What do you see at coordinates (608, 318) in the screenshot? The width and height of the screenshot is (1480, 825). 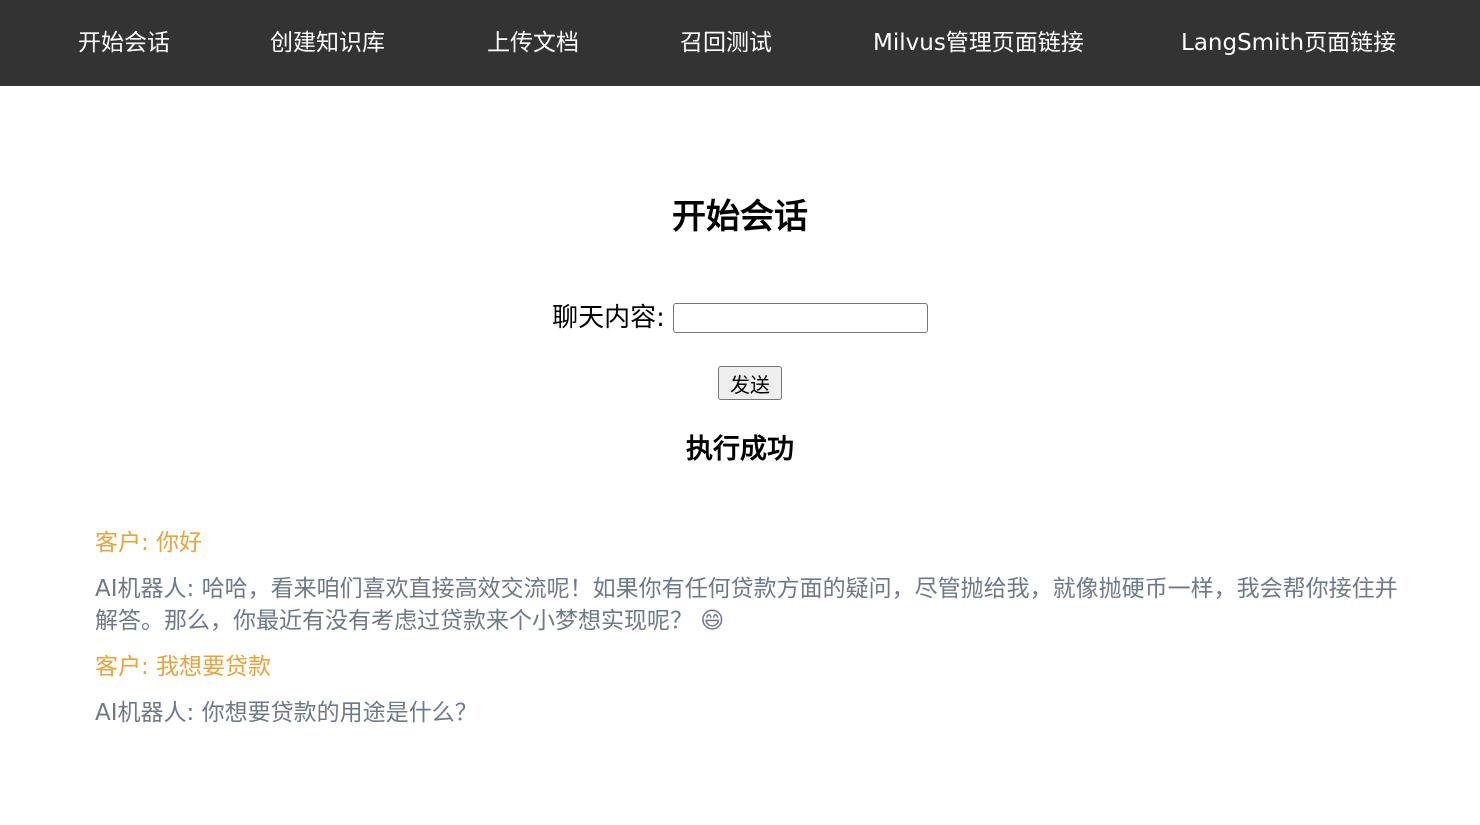 I see `chat-content-label: 聊天内容:` at bounding box center [608, 318].